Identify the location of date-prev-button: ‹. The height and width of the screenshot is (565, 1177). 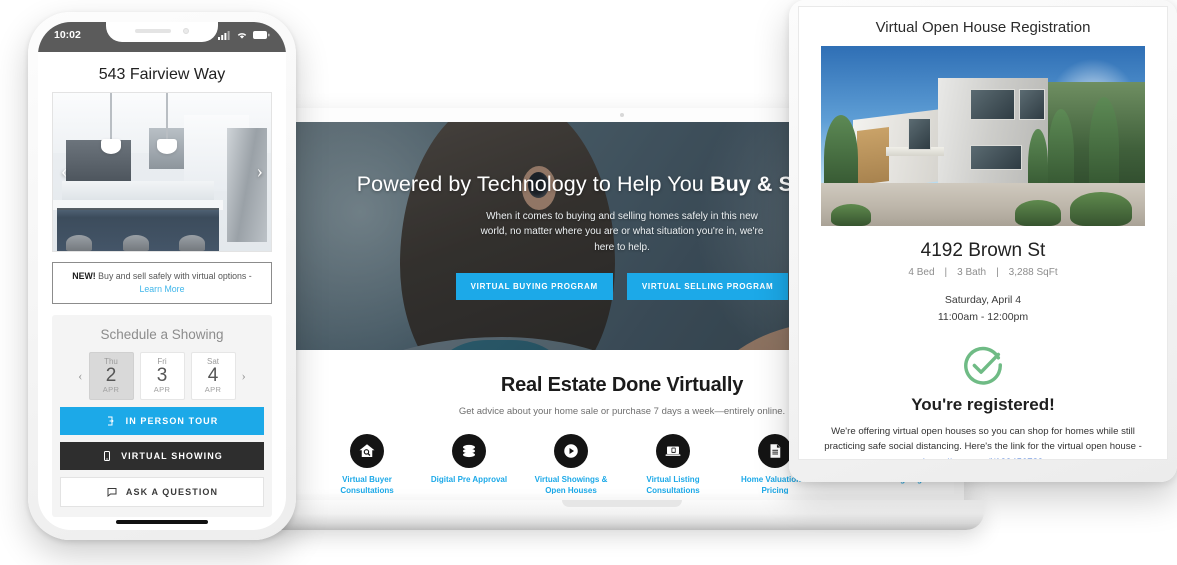
(80, 376).